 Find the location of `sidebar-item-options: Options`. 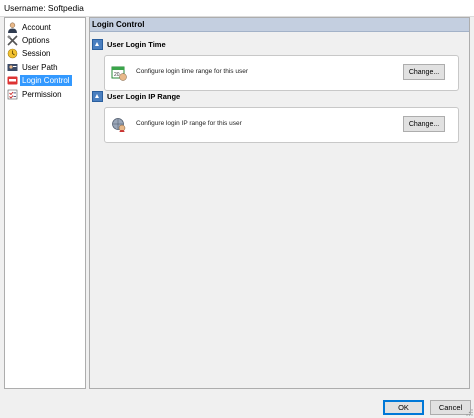

sidebar-item-options: Options is located at coordinates (30, 40).